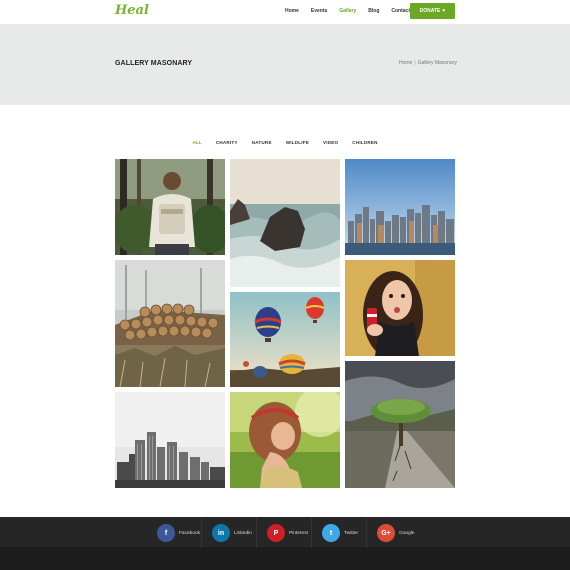  What do you see at coordinates (298, 533) in the screenshot?
I see `social-label: Pinterest` at bounding box center [298, 533].